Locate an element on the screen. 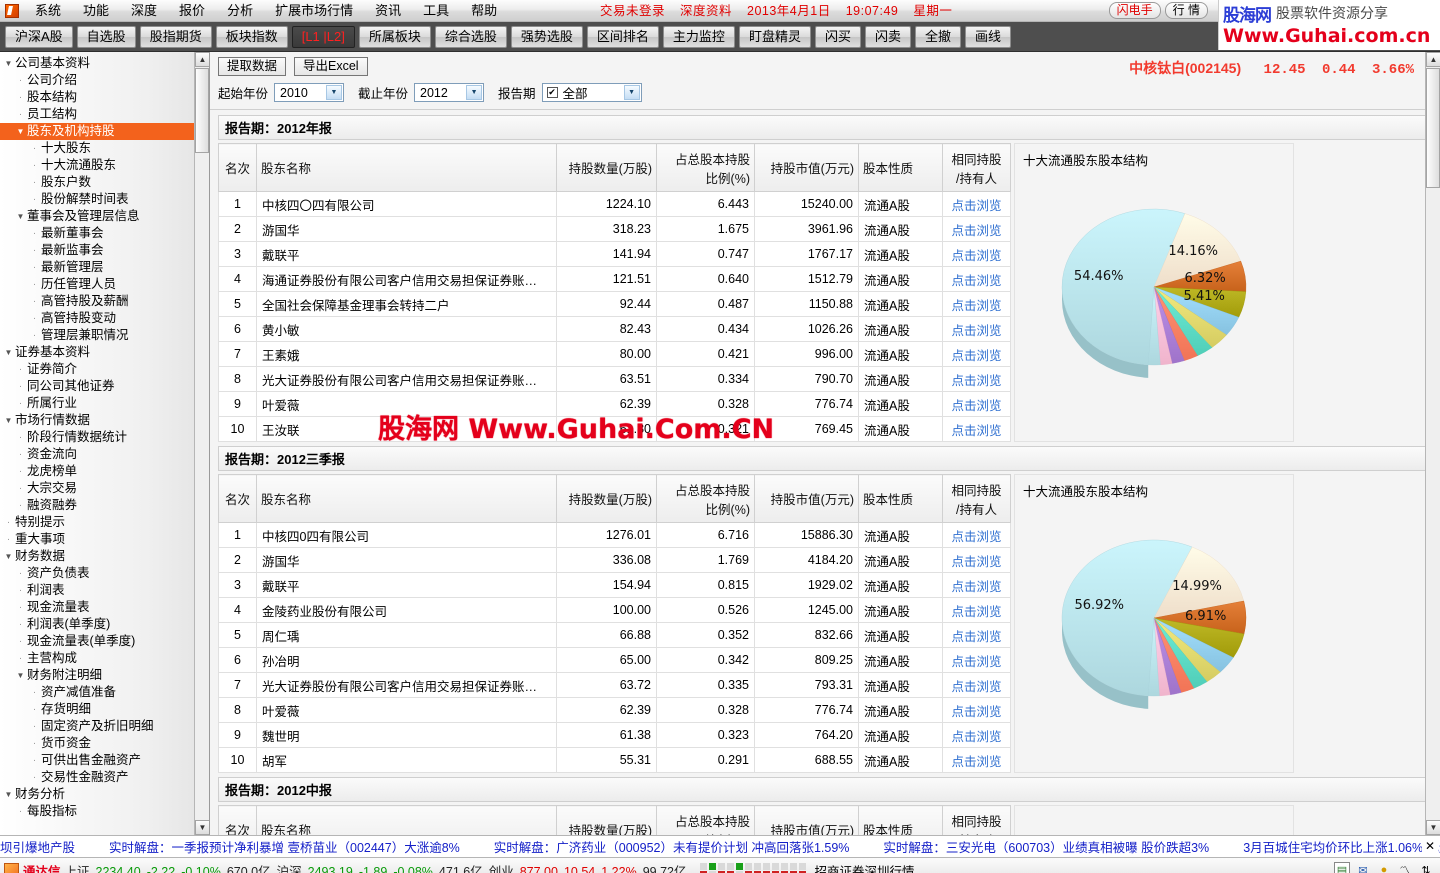 This screenshot has height=873, width=1440. tab-6: 综合选股 is located at coordinates (470, 36).